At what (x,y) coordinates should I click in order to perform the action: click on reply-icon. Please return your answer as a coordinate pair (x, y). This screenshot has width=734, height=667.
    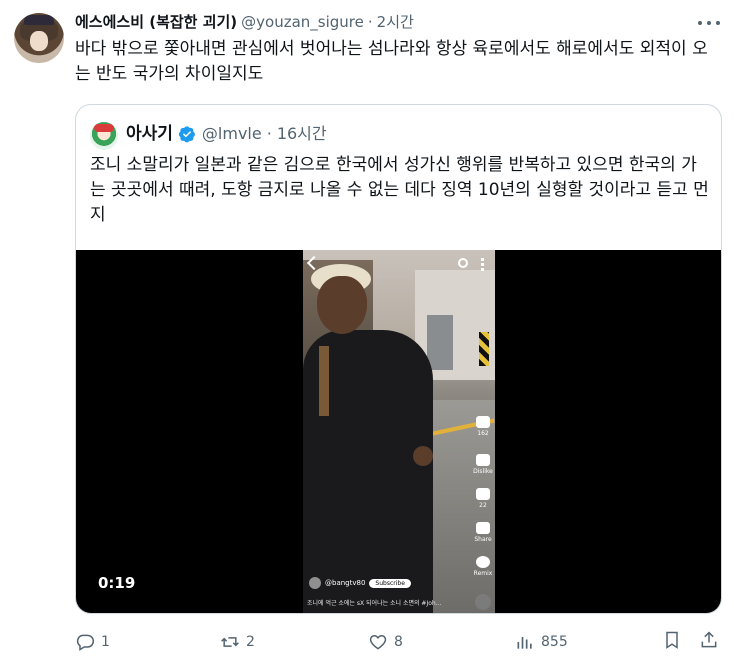
    Looking at the image, I should click on (85, 642).